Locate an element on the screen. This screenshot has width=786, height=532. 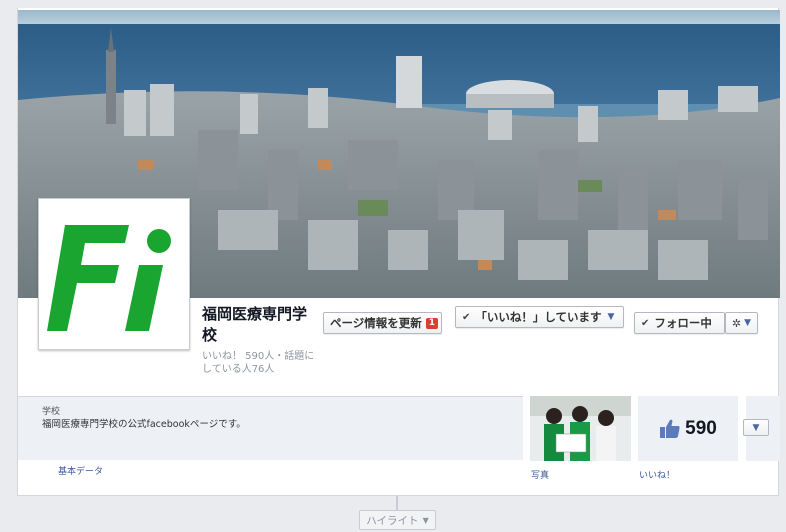
page-like-stats: いいね！ 590人・話題にしている人76人 is located at coordinates (258, 363).